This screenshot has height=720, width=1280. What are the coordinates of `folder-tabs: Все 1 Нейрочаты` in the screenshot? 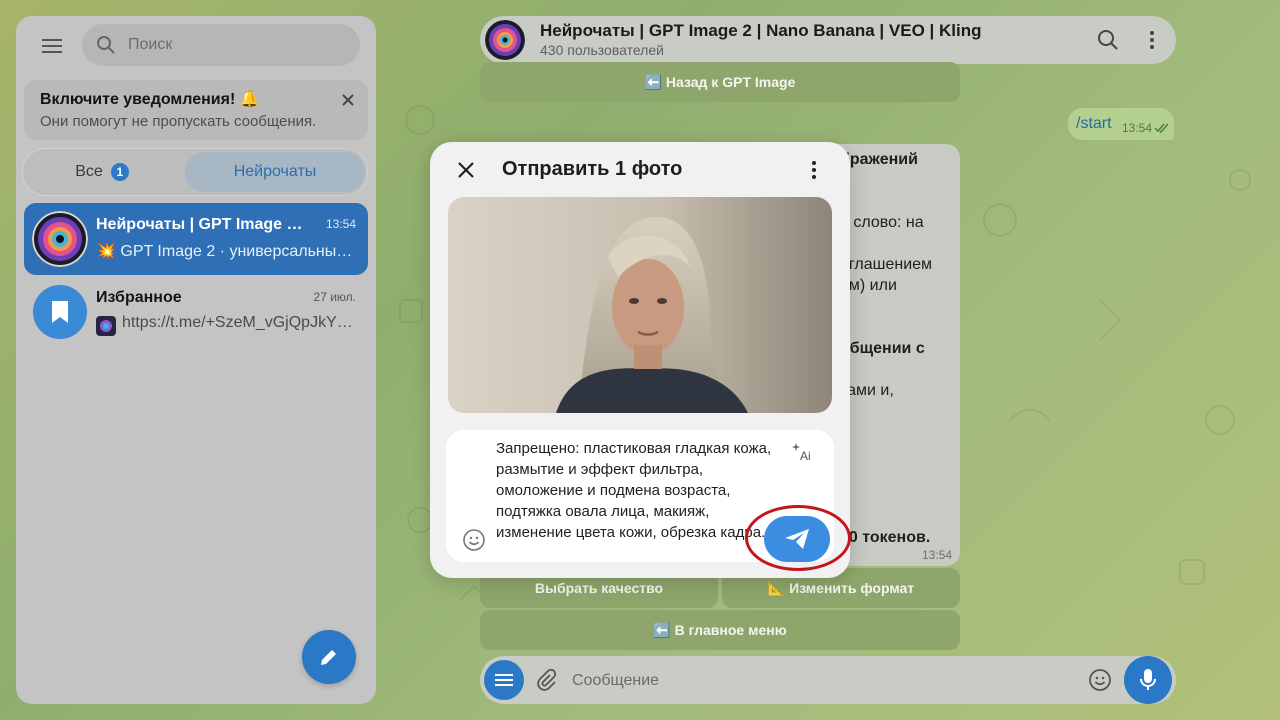 It's located at (195, 172).